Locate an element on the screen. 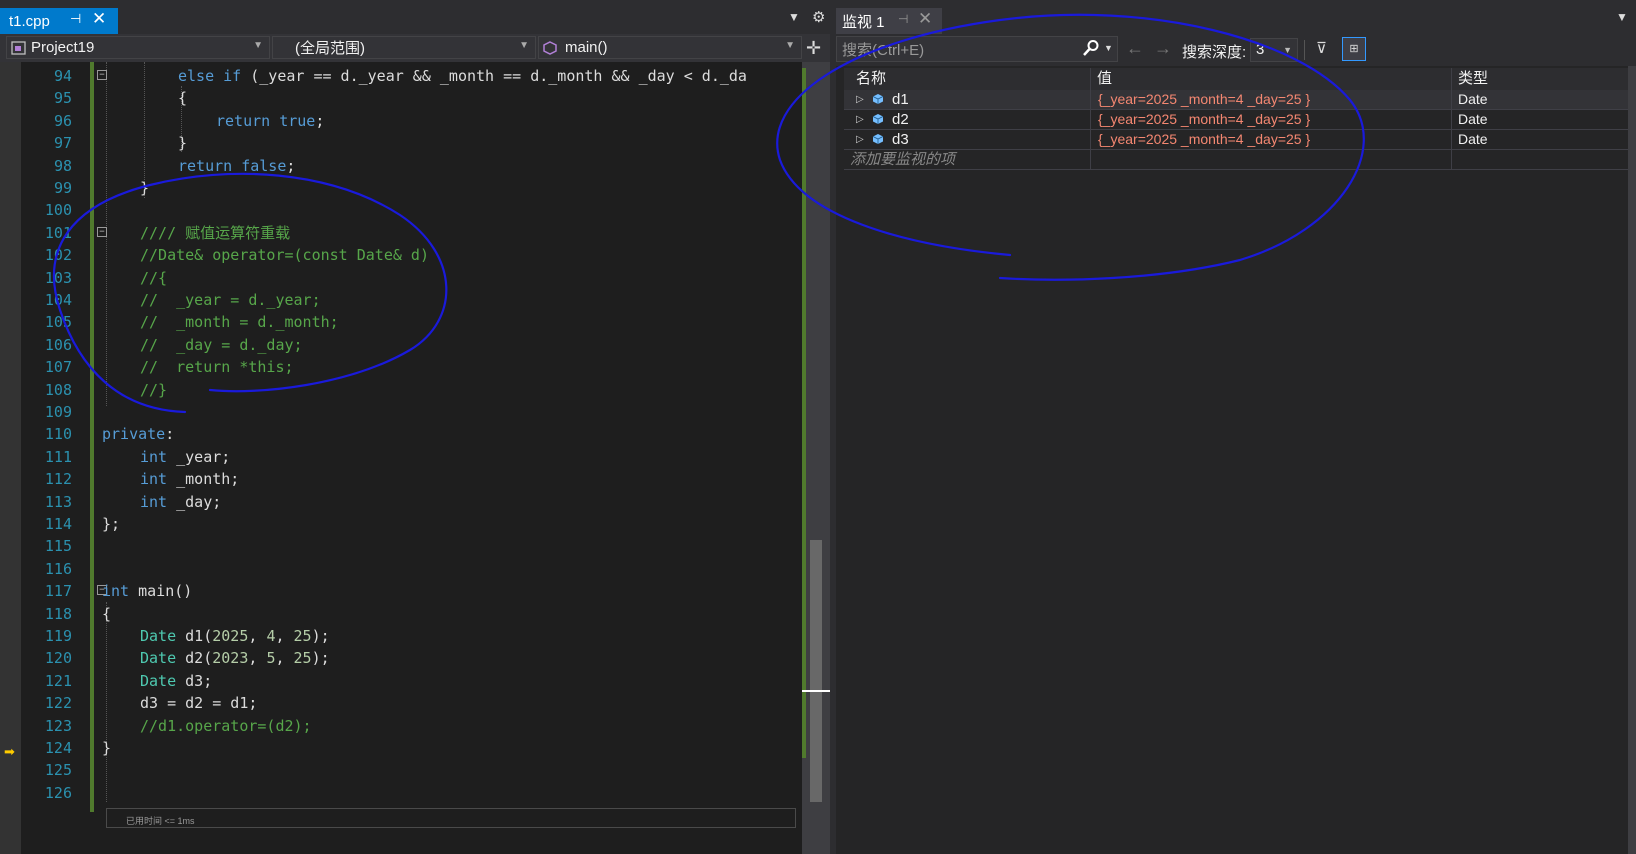 The height and width of the screenshot is (854, 1636). column-header-name: 名称 is located at coordinates (970, 79).